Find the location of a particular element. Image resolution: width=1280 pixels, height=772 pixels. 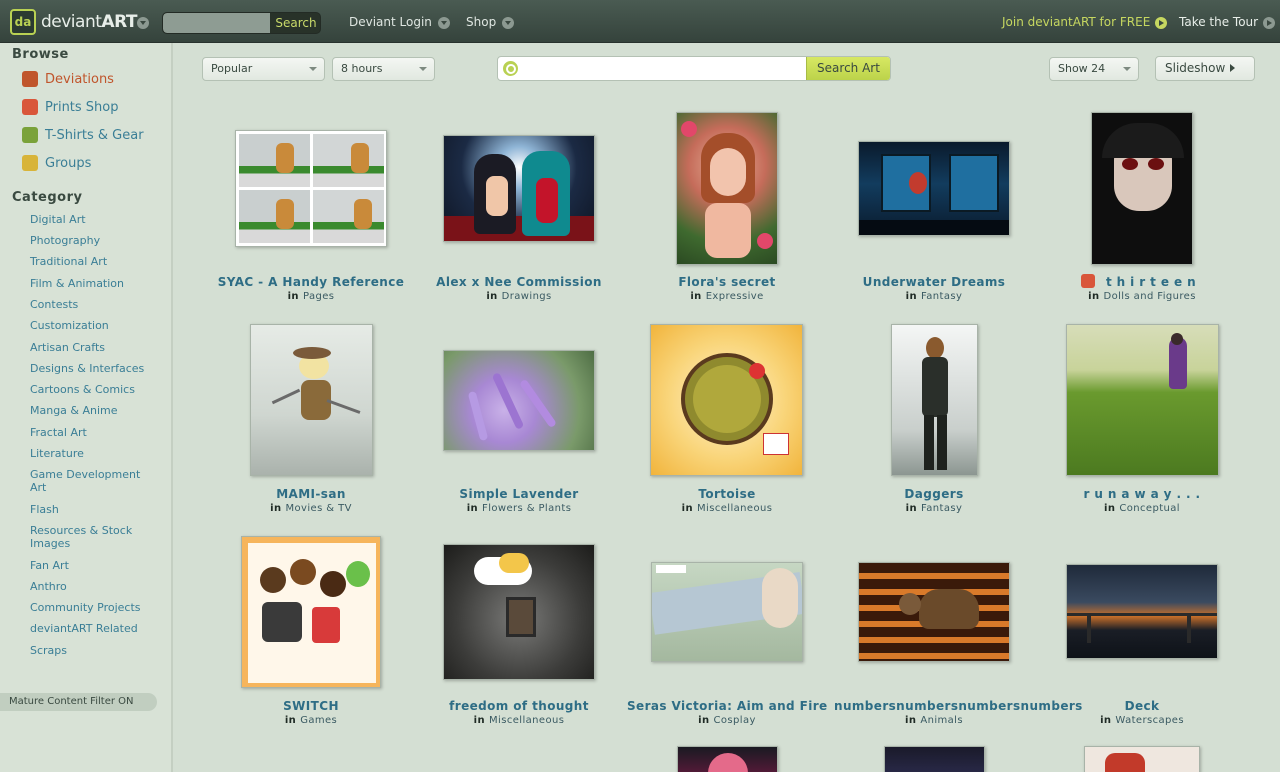

category-link: Manga & Anime is located at coordinates (95, 410).